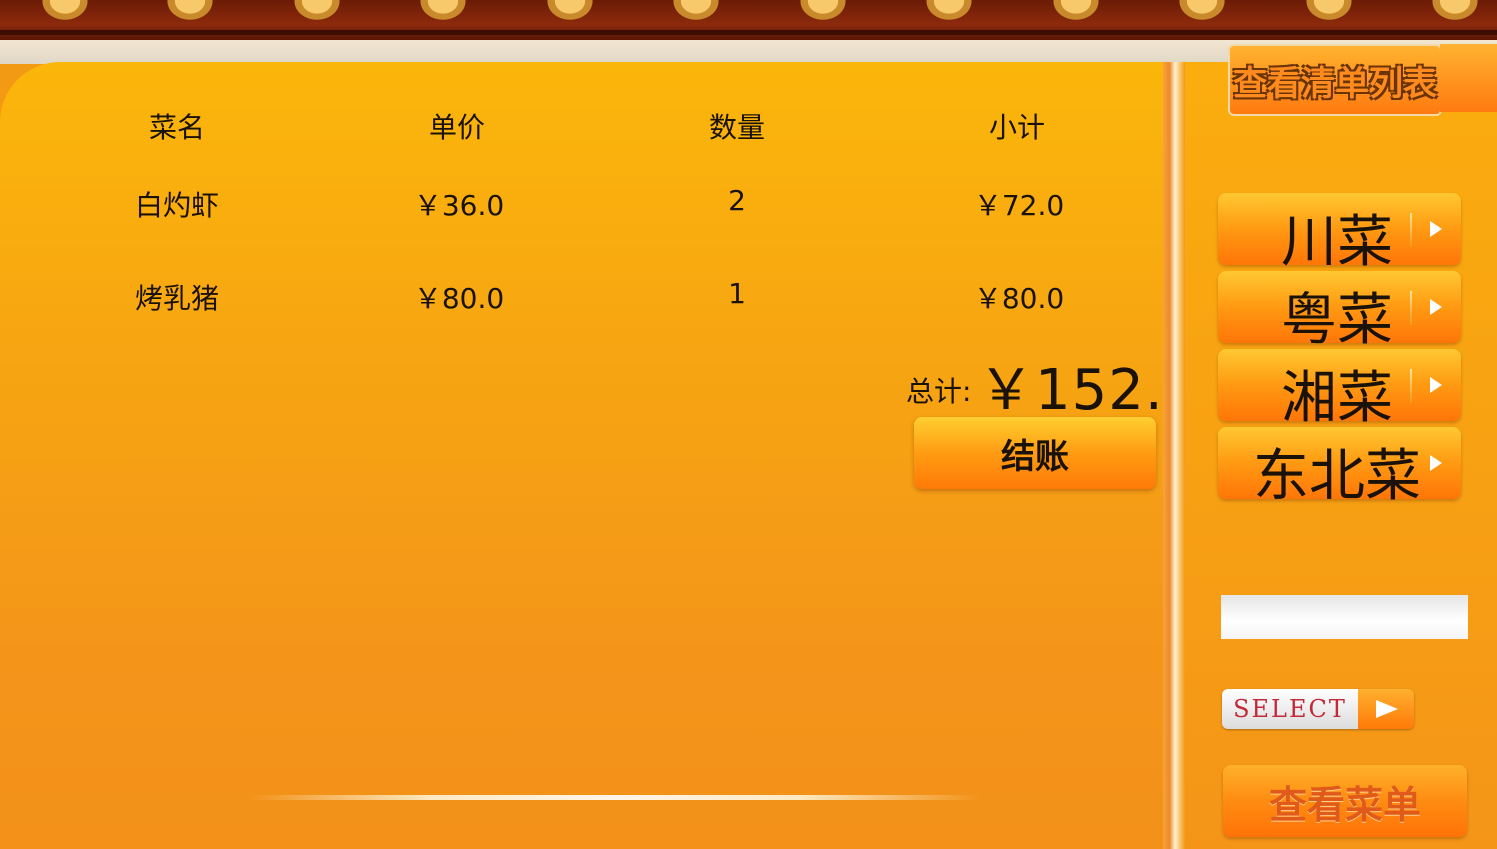 Image resolution: width=1497 pixels, height=849 pixels. I want to click on table-cell-quantity: 1, so click(737, 293).